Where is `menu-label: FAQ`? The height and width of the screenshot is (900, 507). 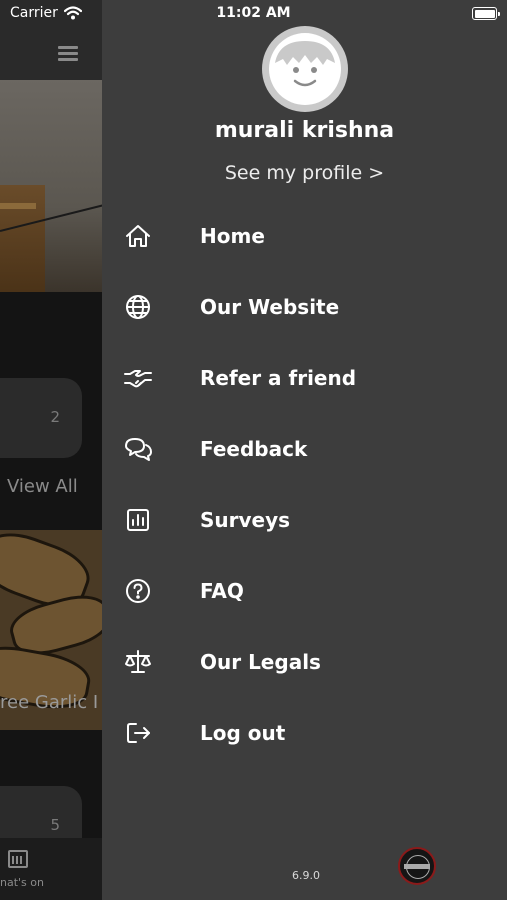 menu-label: FAQ is located at coordinates (222, 591).